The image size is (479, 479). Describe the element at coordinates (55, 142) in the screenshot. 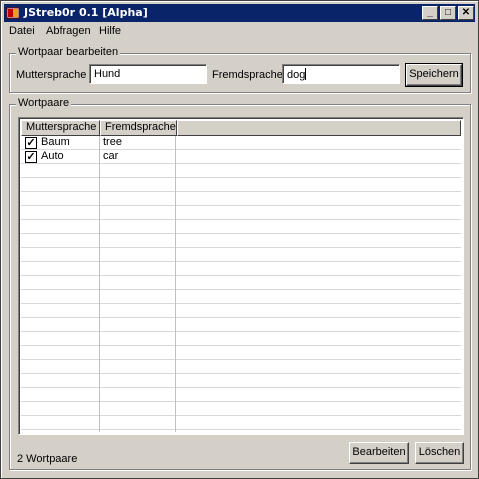

I see `row-native-cell: Baum` at that location.